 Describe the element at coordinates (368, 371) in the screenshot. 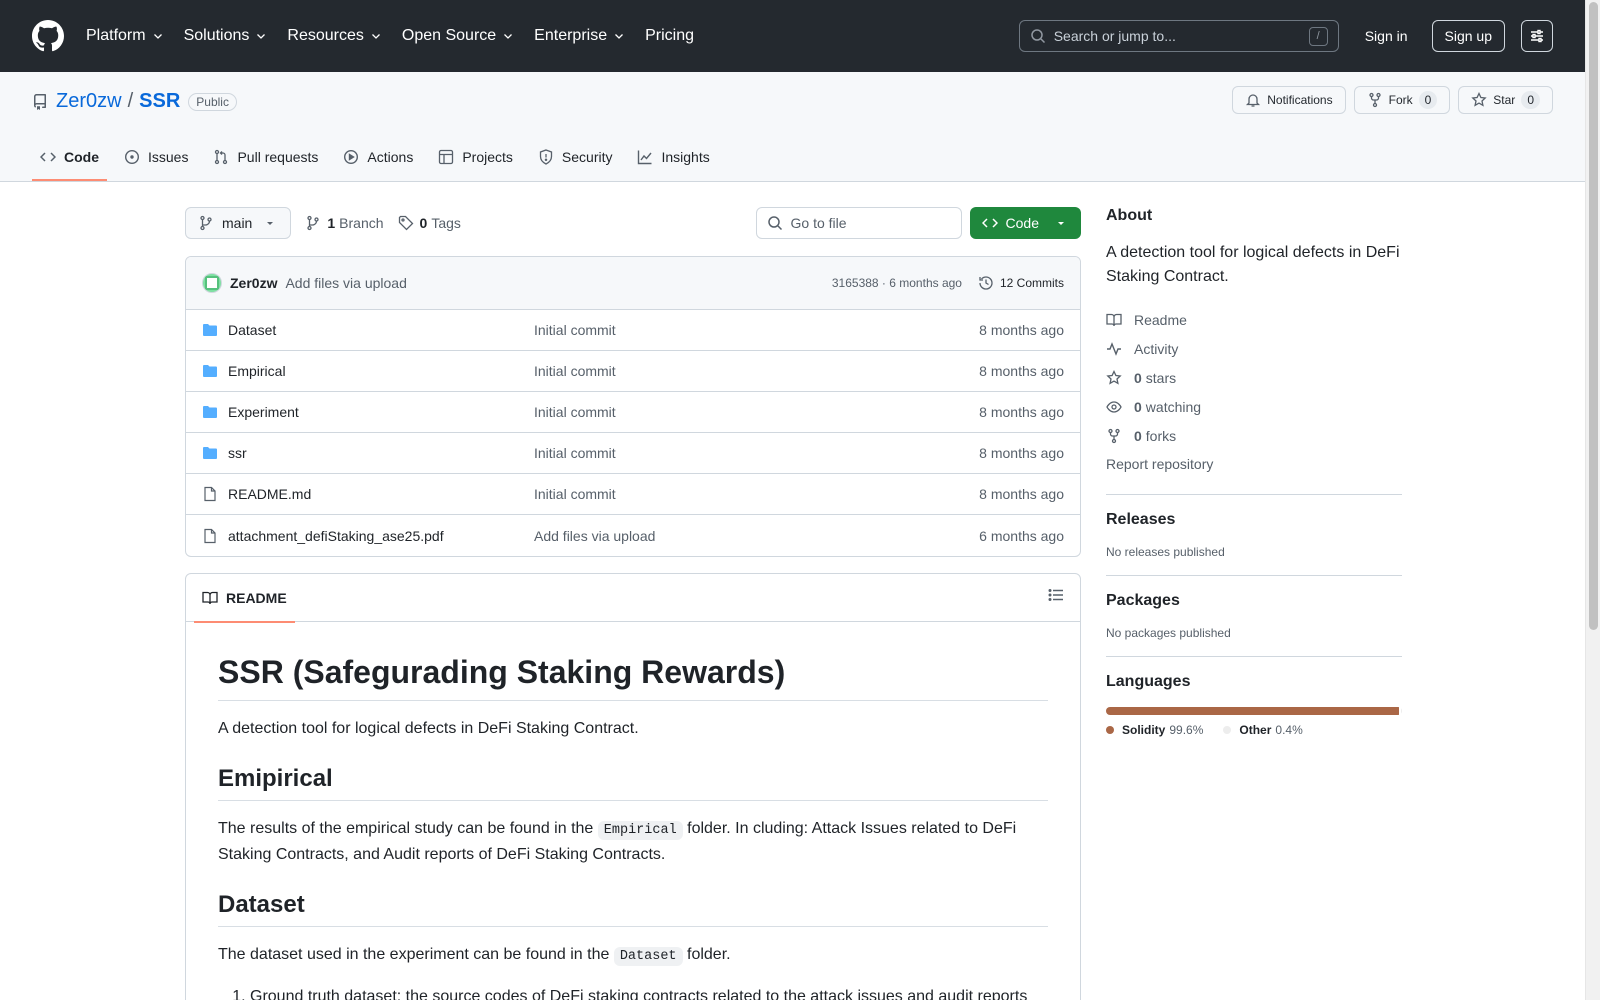

I see `file-name-link: Empirical` at that location.